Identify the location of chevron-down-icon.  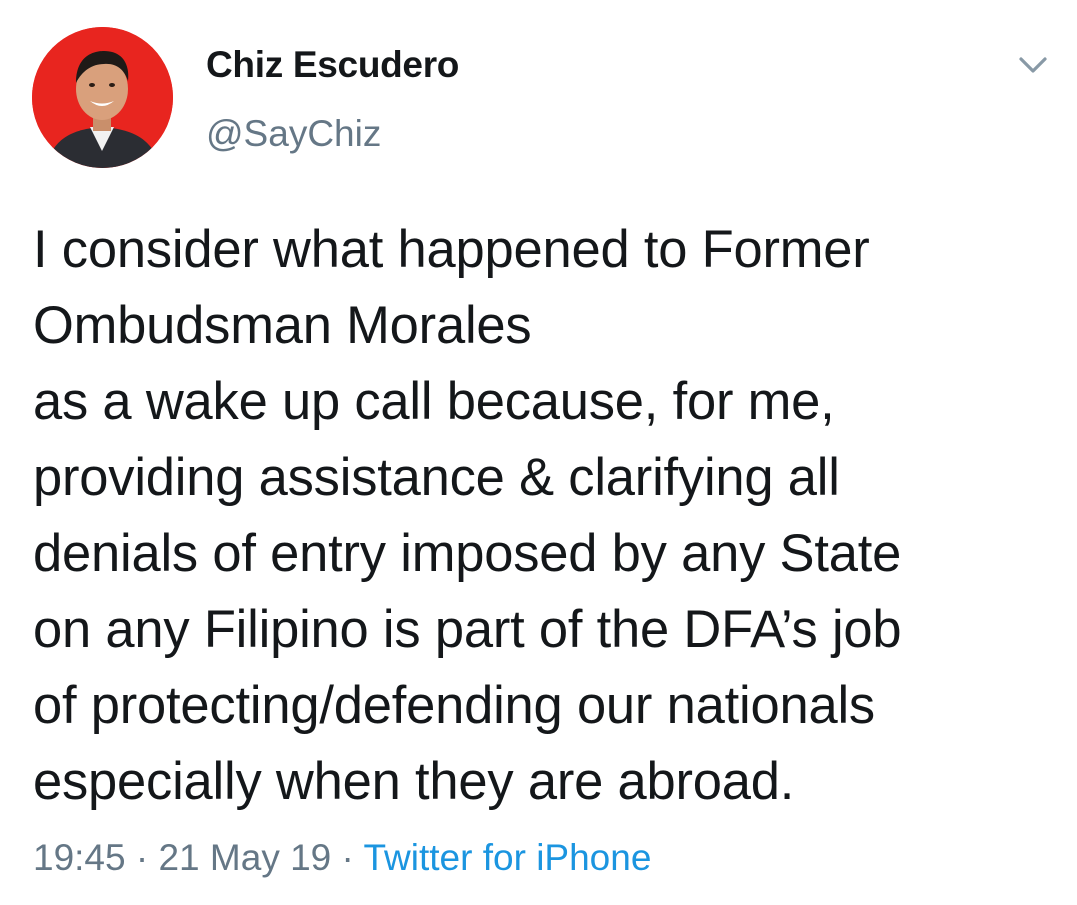
(1033, 65).